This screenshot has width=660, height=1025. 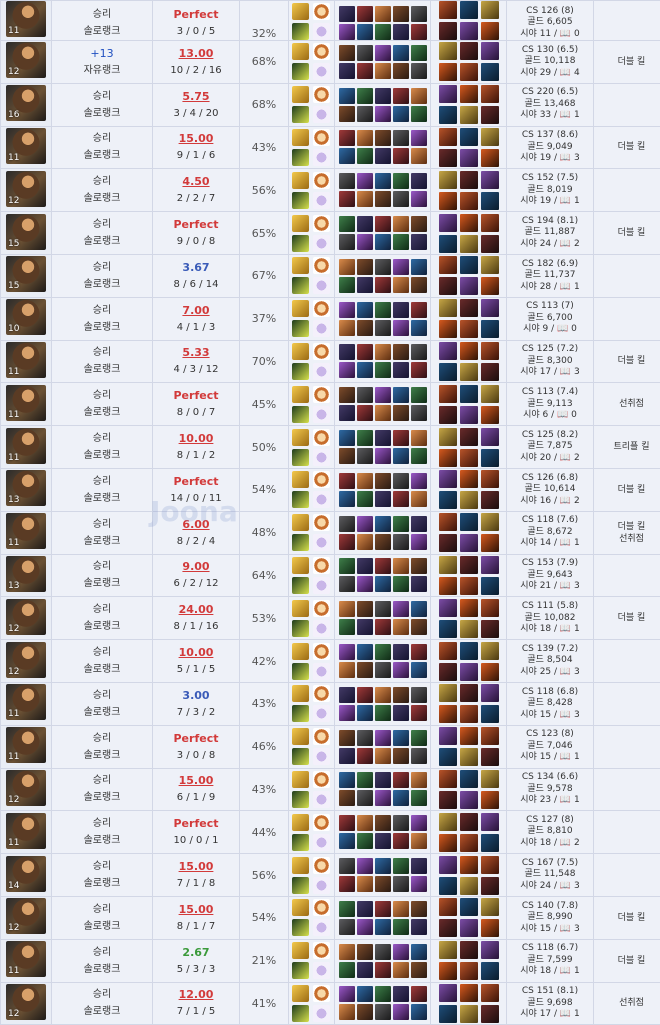 I want to click on match-row: 13 승리 솔로랭크 Perfect 14 / 0 / 11 54%, so click(x=330, y=489).